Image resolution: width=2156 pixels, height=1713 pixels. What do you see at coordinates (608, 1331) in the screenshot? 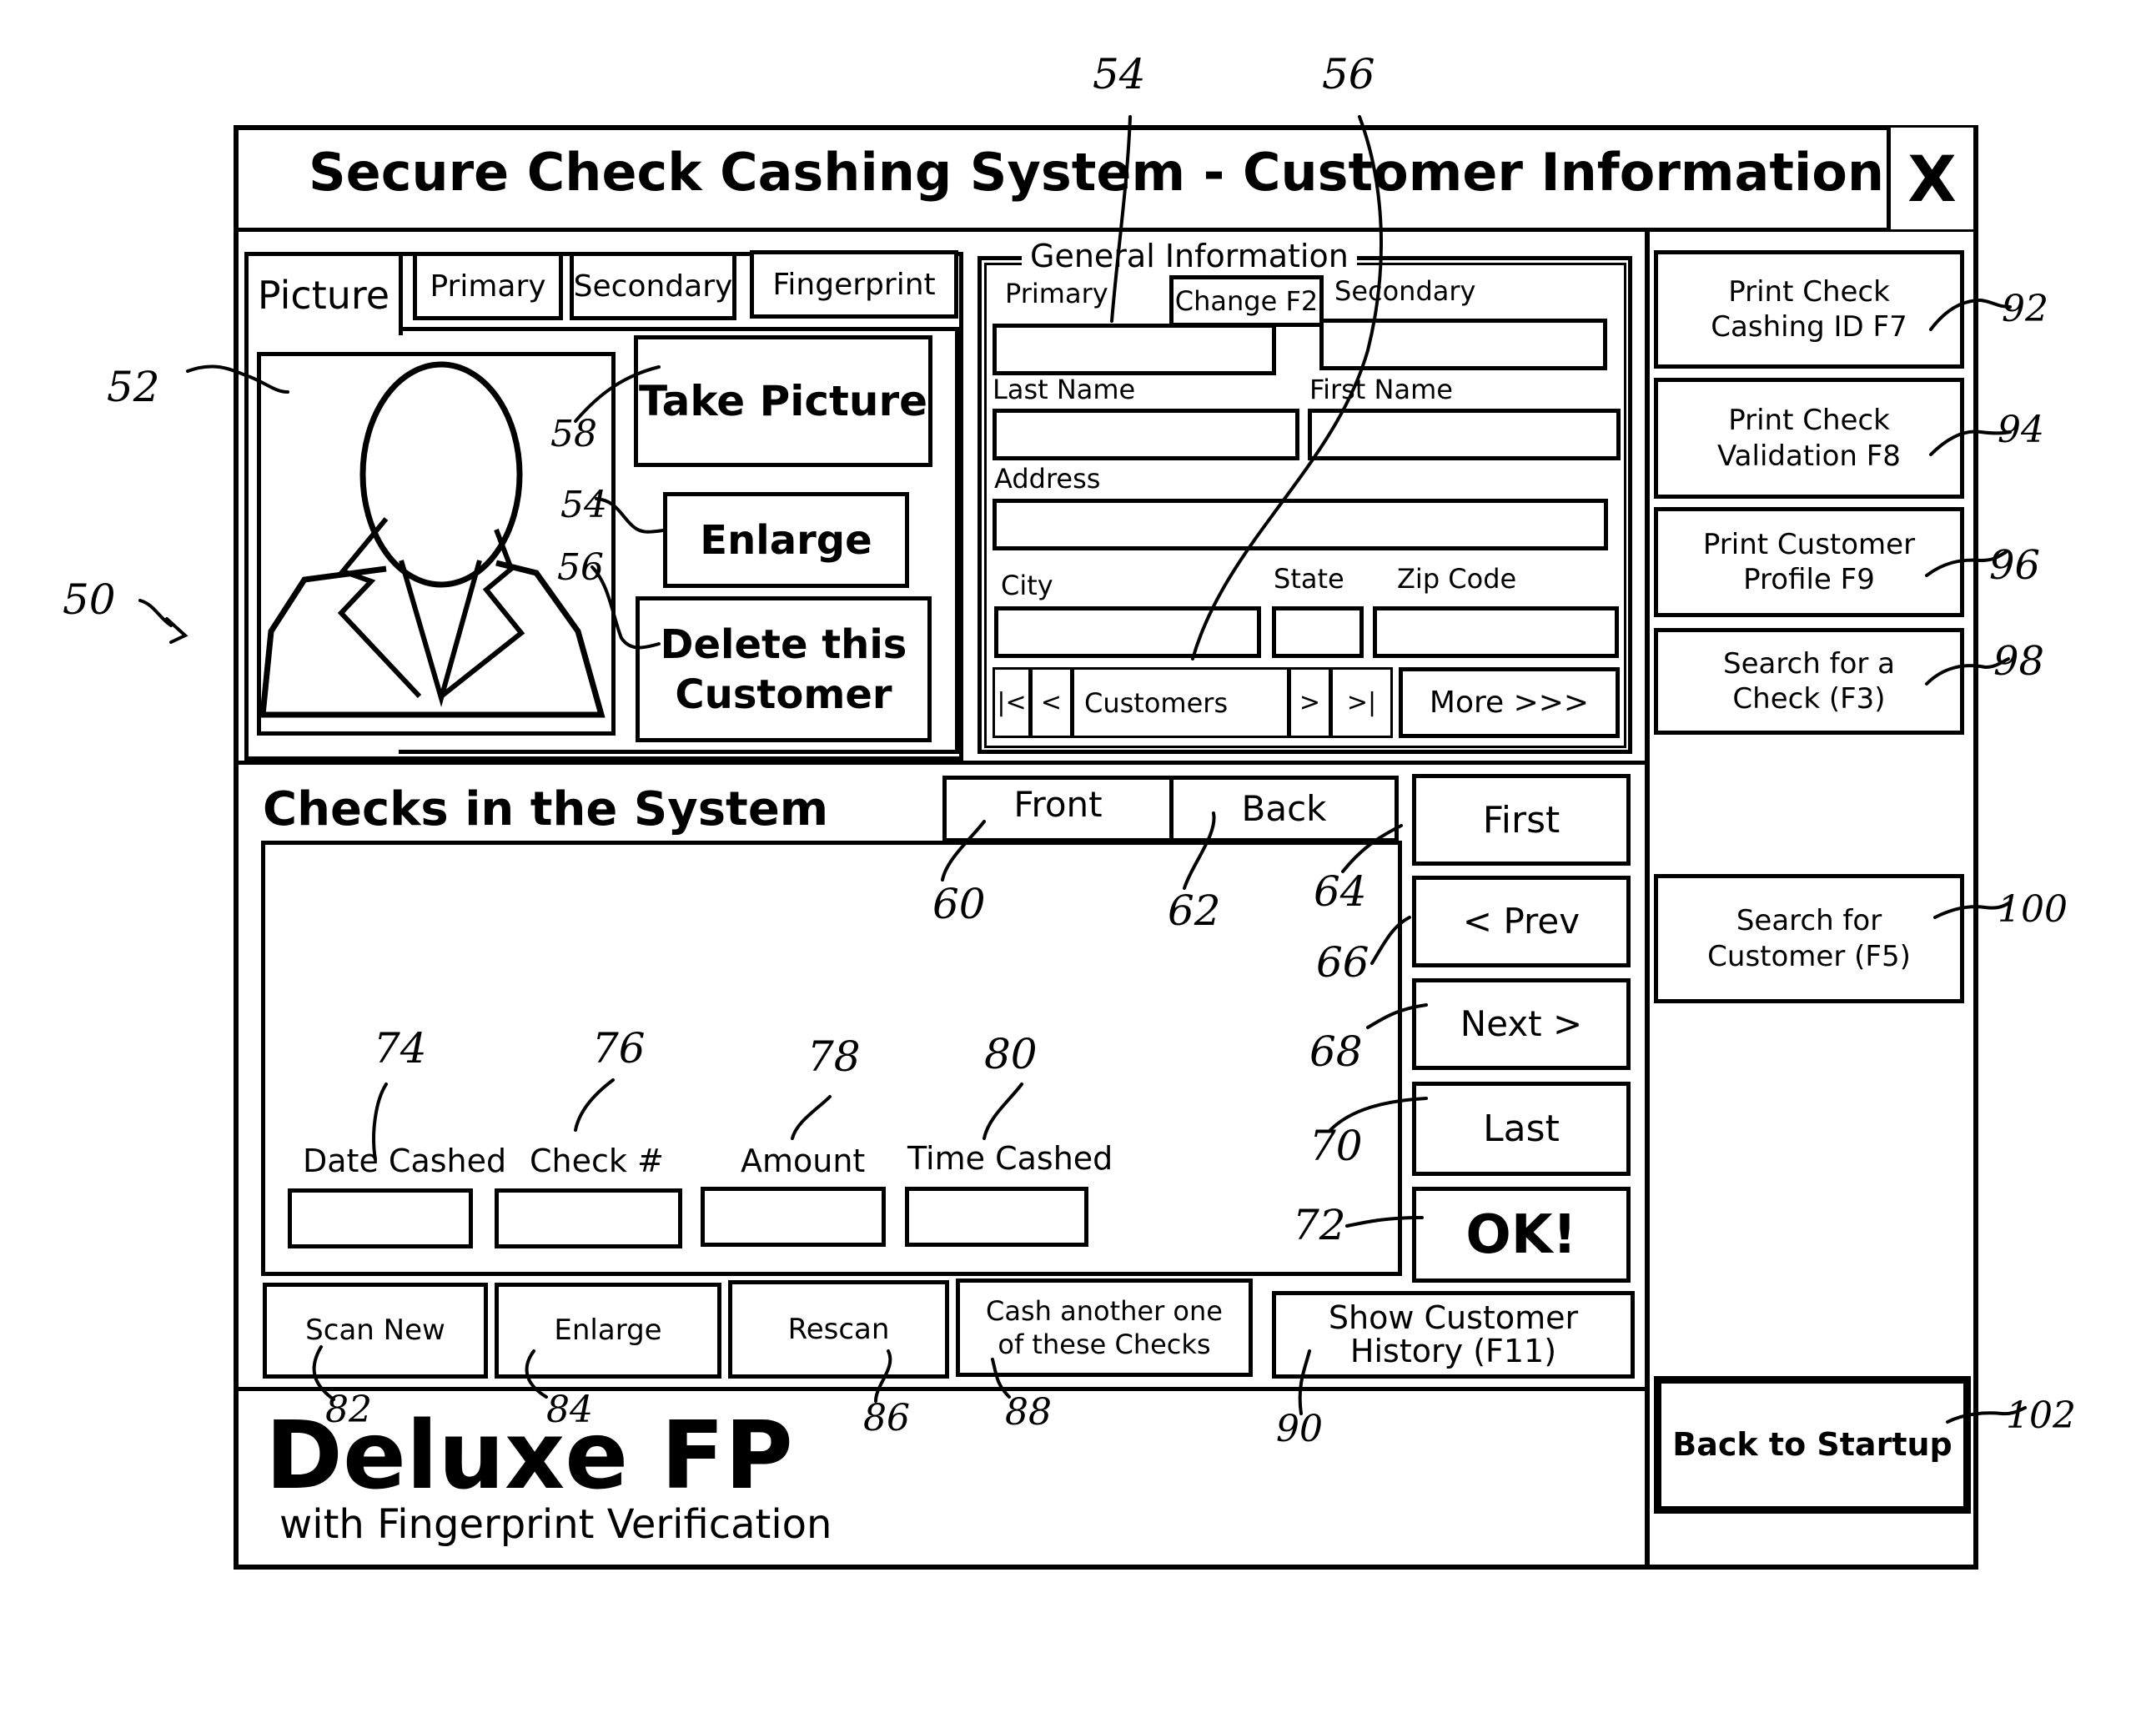
I see `enlarge-check-button: Enlarge` at bounding box center [608, 1331].